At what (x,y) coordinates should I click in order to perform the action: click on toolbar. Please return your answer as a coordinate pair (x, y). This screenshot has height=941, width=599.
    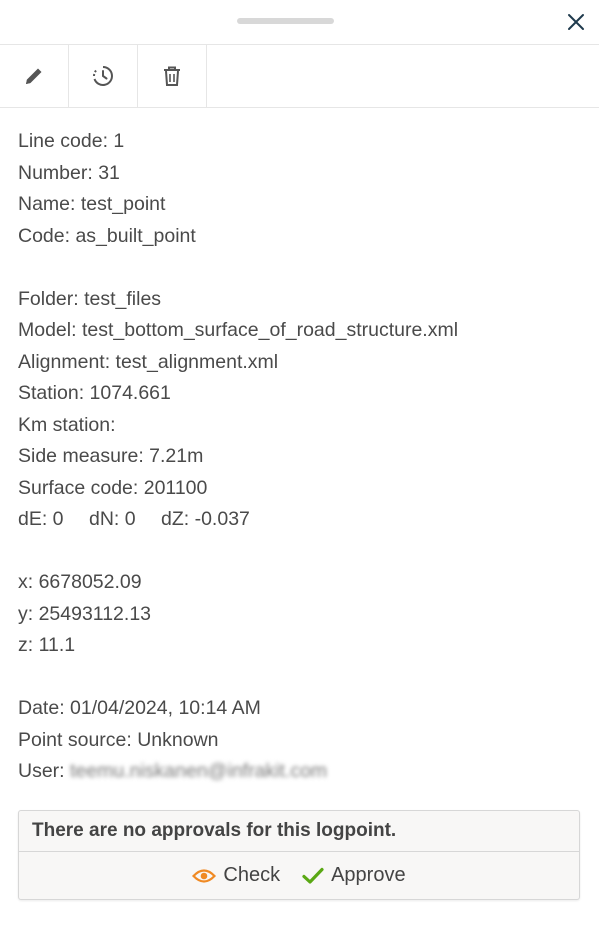
    Looking at the image, I should click on (299, 76).